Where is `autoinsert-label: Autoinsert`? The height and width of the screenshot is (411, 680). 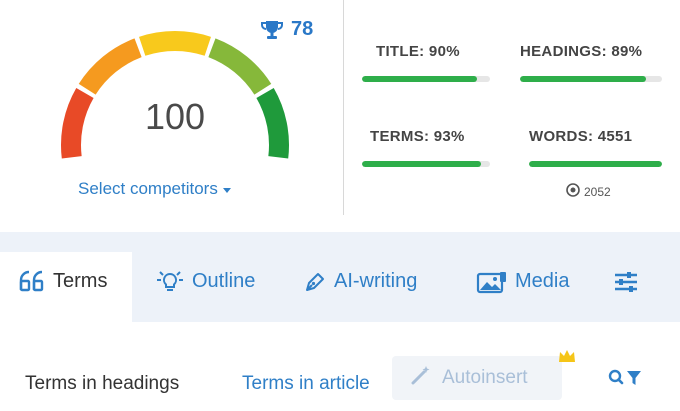
autoinsert-label: Autoinsert is located at coordinates (485, 377).